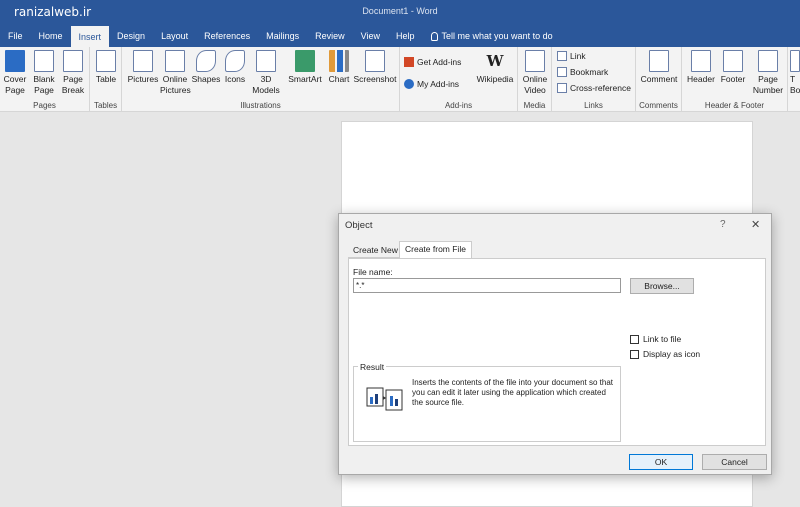 The width and height of the screenshot is (800, 507). I want to click on link-icon, so click(562, 56).